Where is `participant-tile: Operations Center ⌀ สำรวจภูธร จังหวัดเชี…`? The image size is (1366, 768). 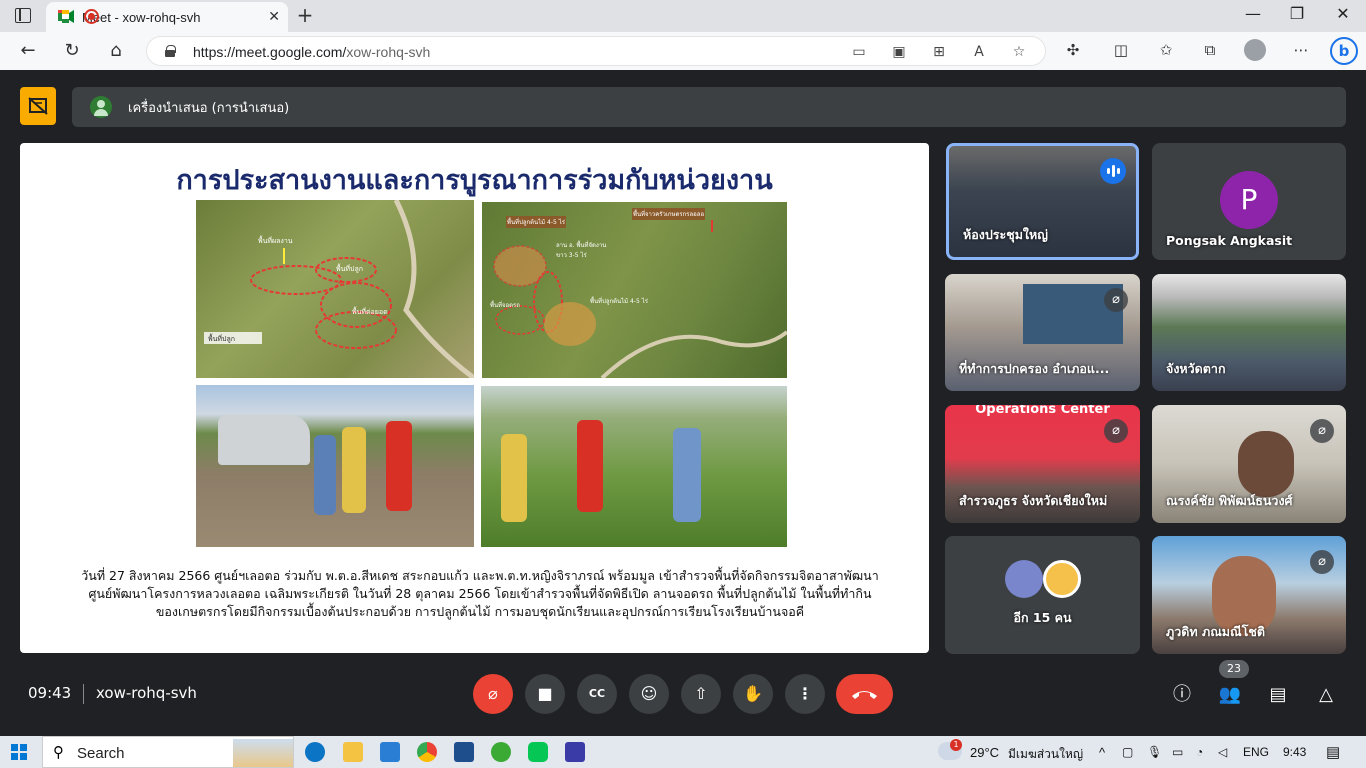 participant-tile: Operations Center ⌀ สำรวจภูธร จังหวัดเชี… is located at coordinates (1042, 464).